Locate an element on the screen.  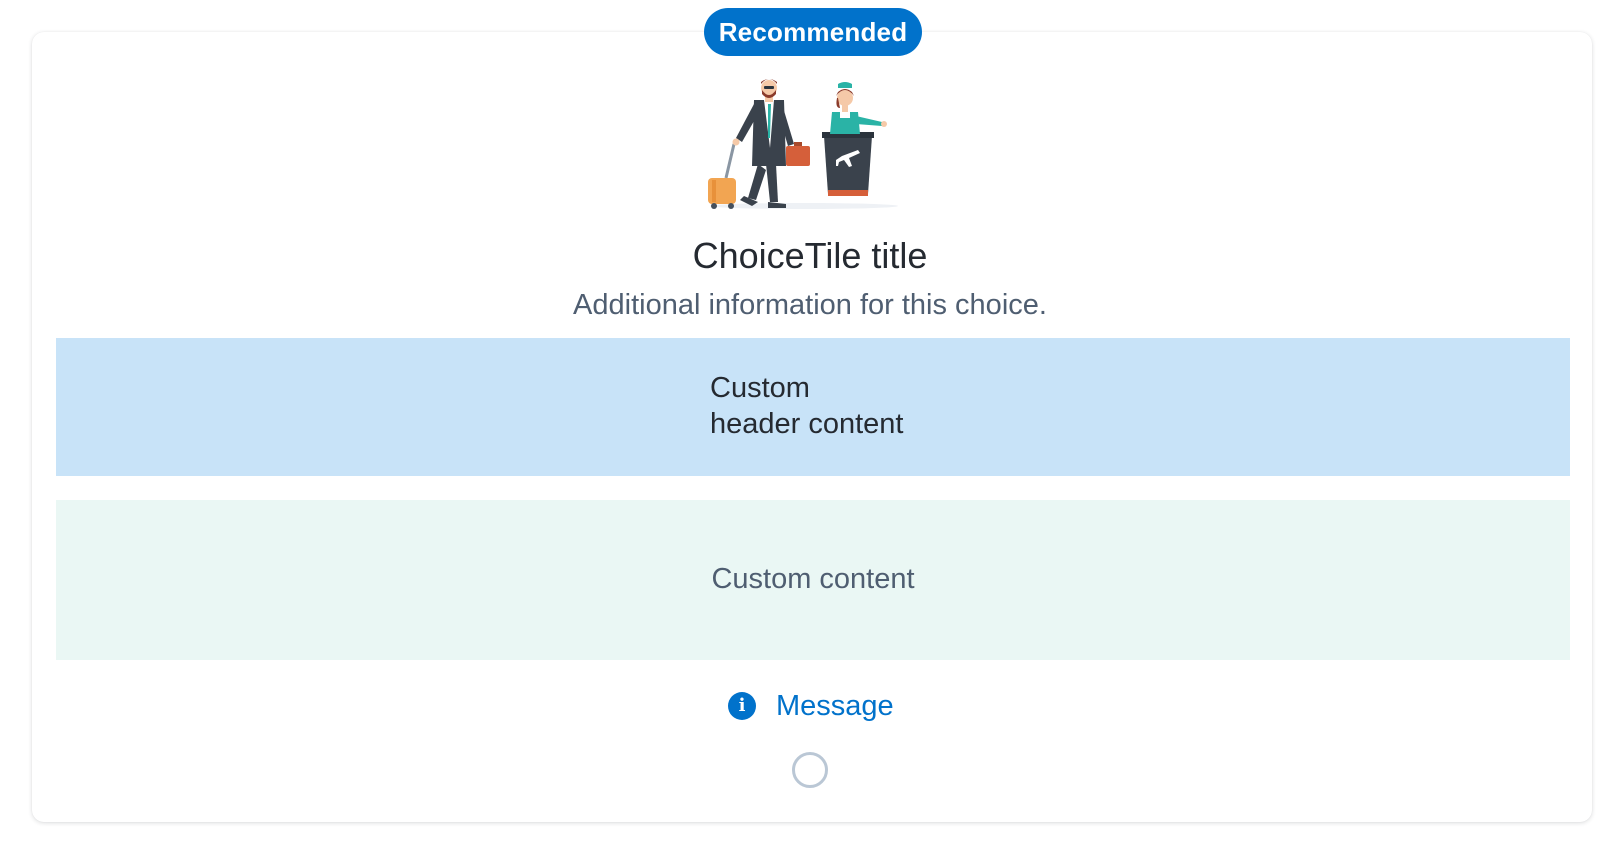
custom-content-text: Custom content is located at coordinates (813, 579).